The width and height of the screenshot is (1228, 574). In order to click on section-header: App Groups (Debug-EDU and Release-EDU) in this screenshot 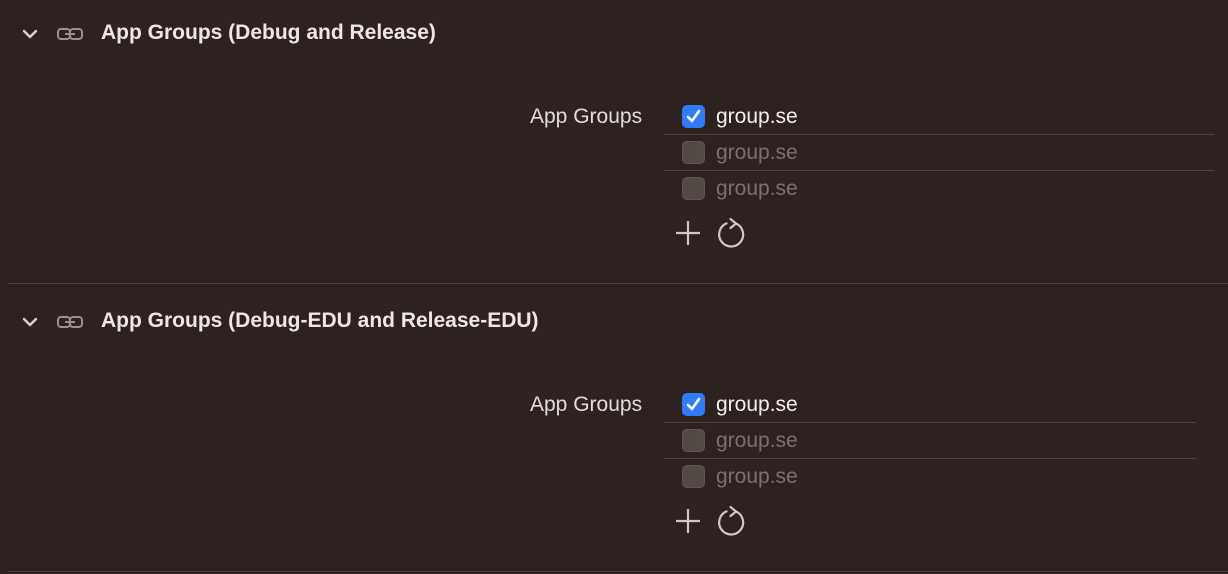, I will do `click(350, 322)`.